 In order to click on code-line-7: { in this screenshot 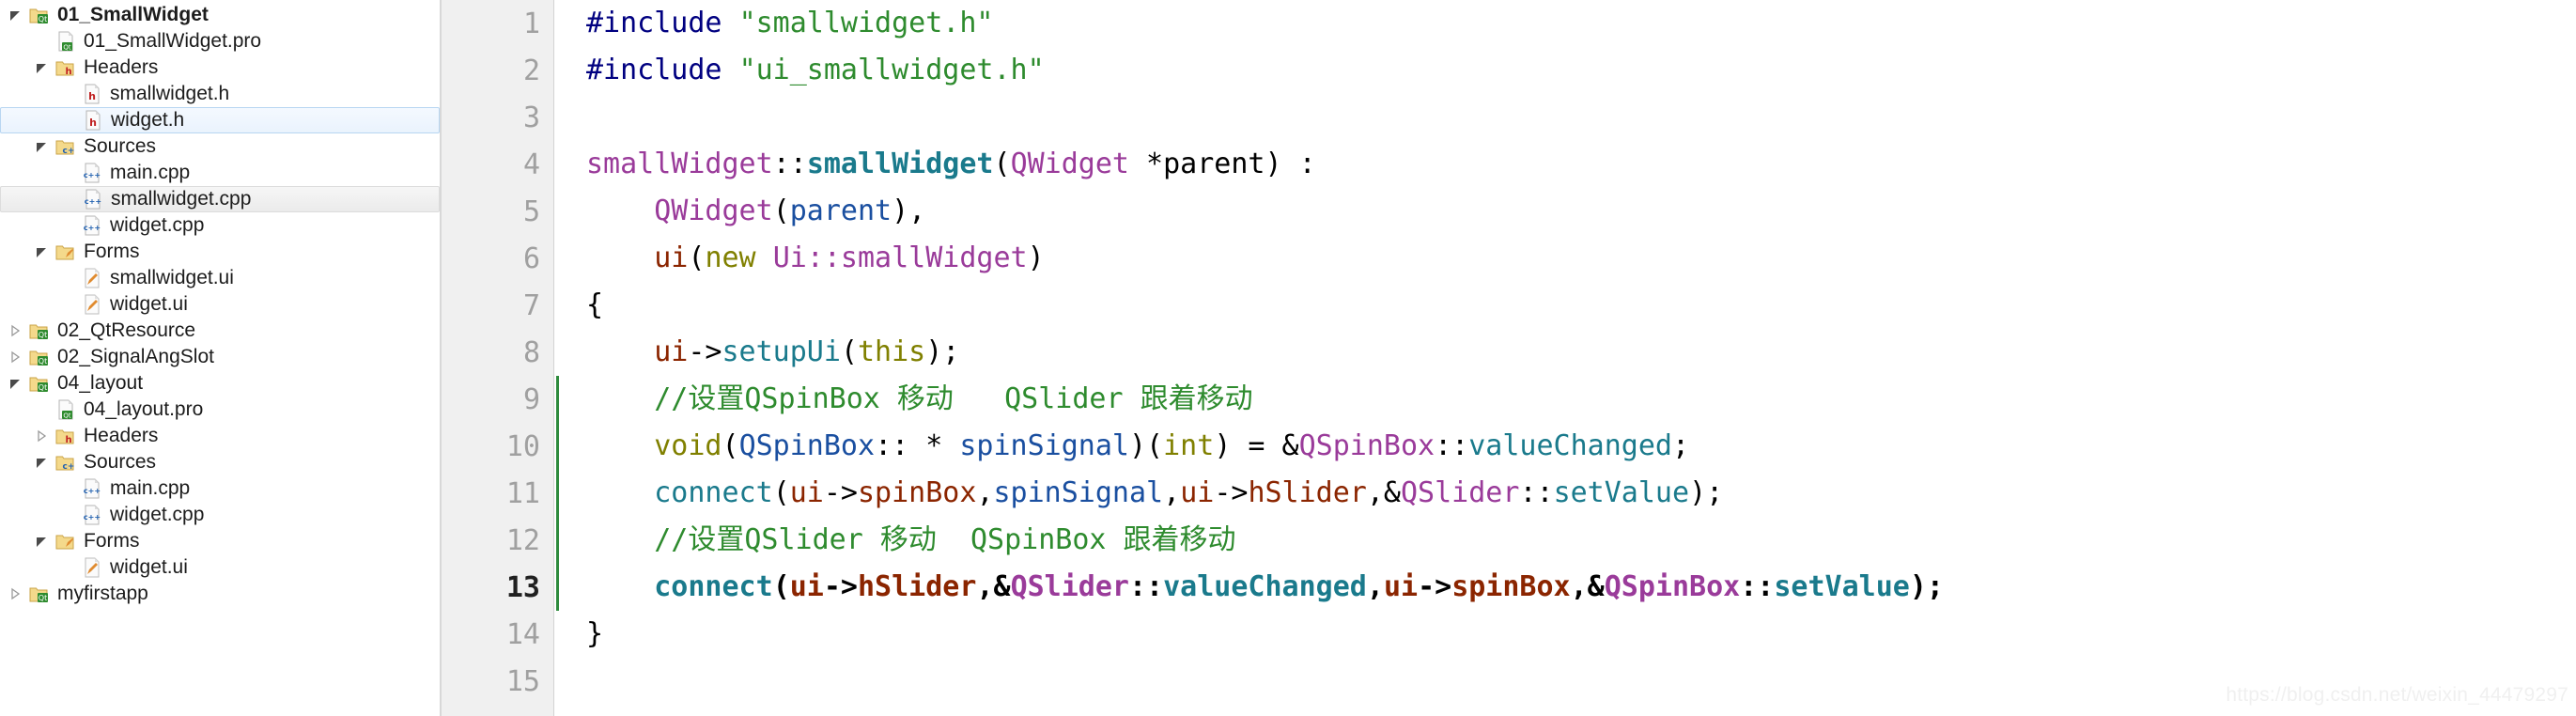, I will do `click(1566, 305)`.